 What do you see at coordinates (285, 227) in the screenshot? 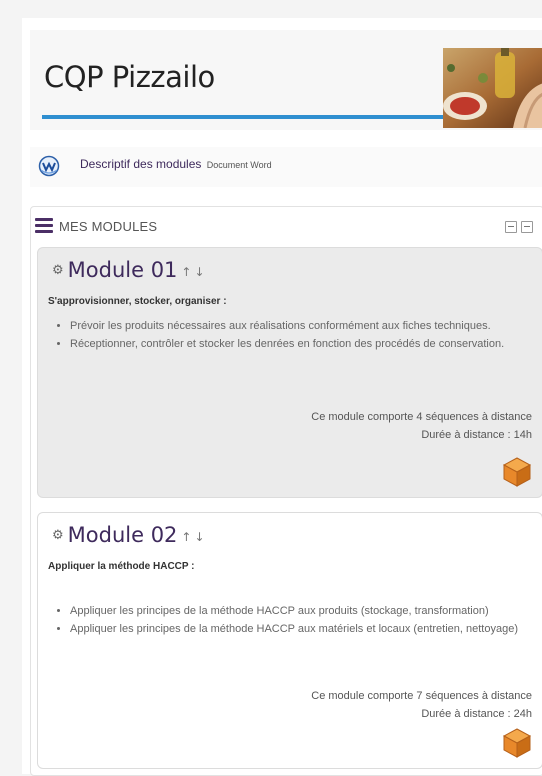
I see `block-header: MES MODULES` at bounding box center [285, 227].